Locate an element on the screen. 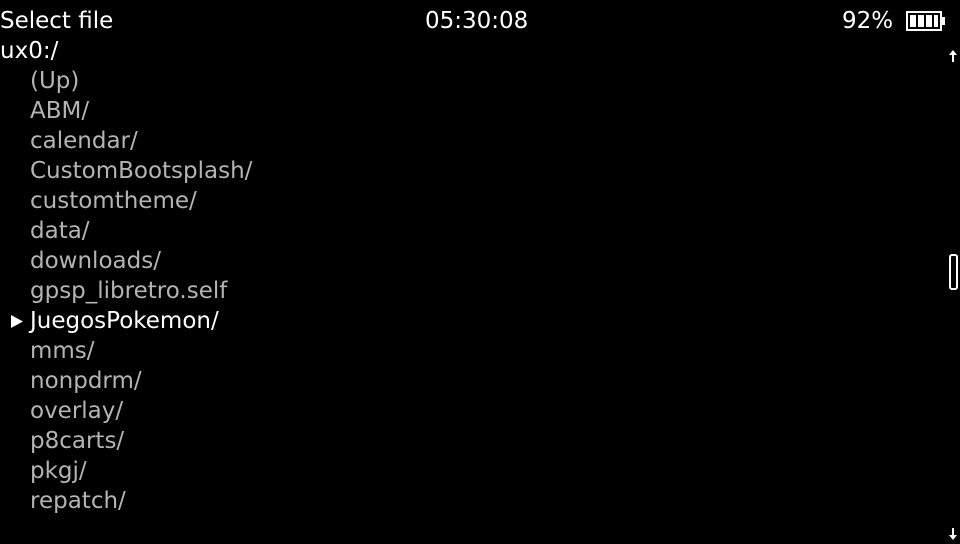  list-item-label: nonpdrm/ is located at coordinates (86, 381).